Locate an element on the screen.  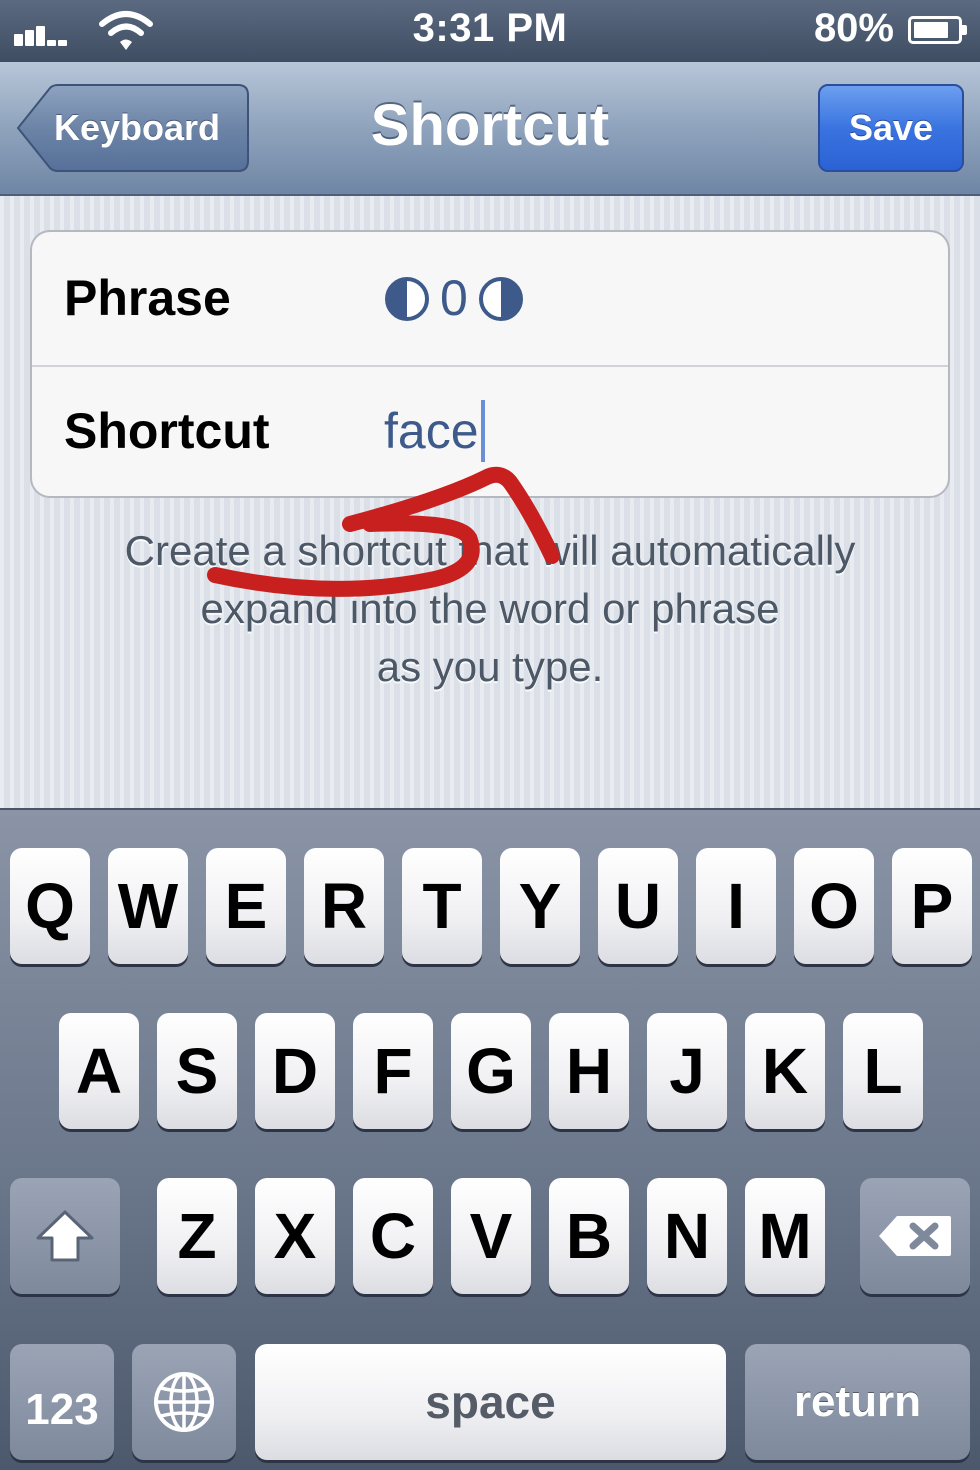
key-k: K is located at coordinates (785, 1071).